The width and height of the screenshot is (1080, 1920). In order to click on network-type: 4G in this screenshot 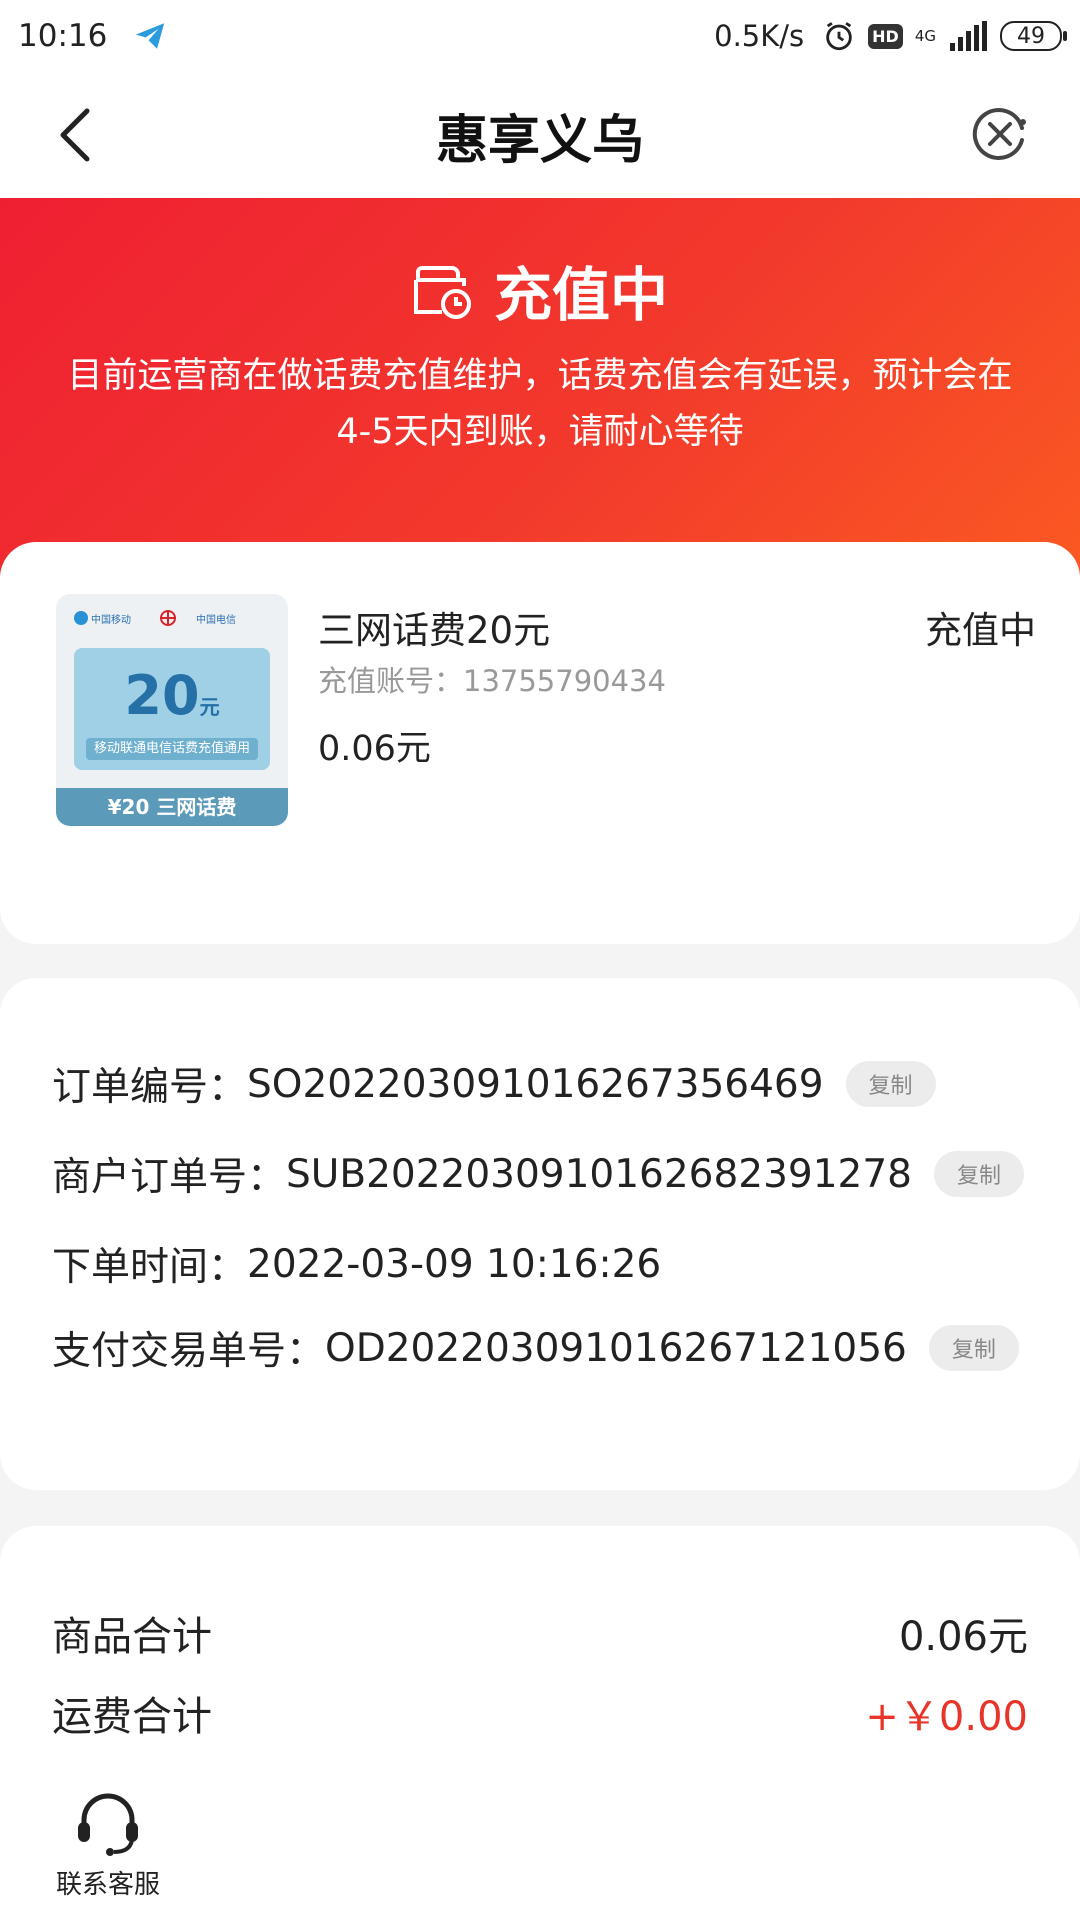, I will do `click(925, 36)`.